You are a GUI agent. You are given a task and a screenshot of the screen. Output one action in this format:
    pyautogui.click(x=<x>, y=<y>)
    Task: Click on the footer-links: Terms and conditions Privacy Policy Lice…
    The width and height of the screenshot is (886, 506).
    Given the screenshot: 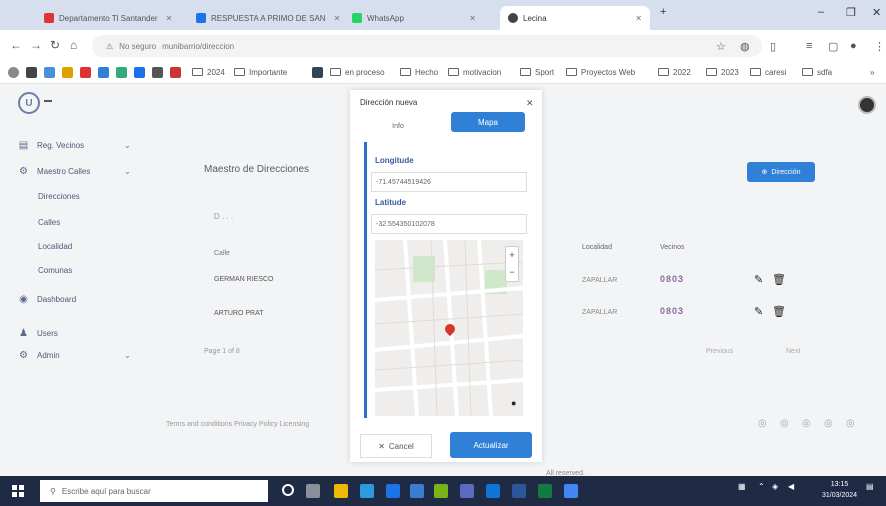 What is the action you would take?
    pyautogui.click(x=237, y=424)
    